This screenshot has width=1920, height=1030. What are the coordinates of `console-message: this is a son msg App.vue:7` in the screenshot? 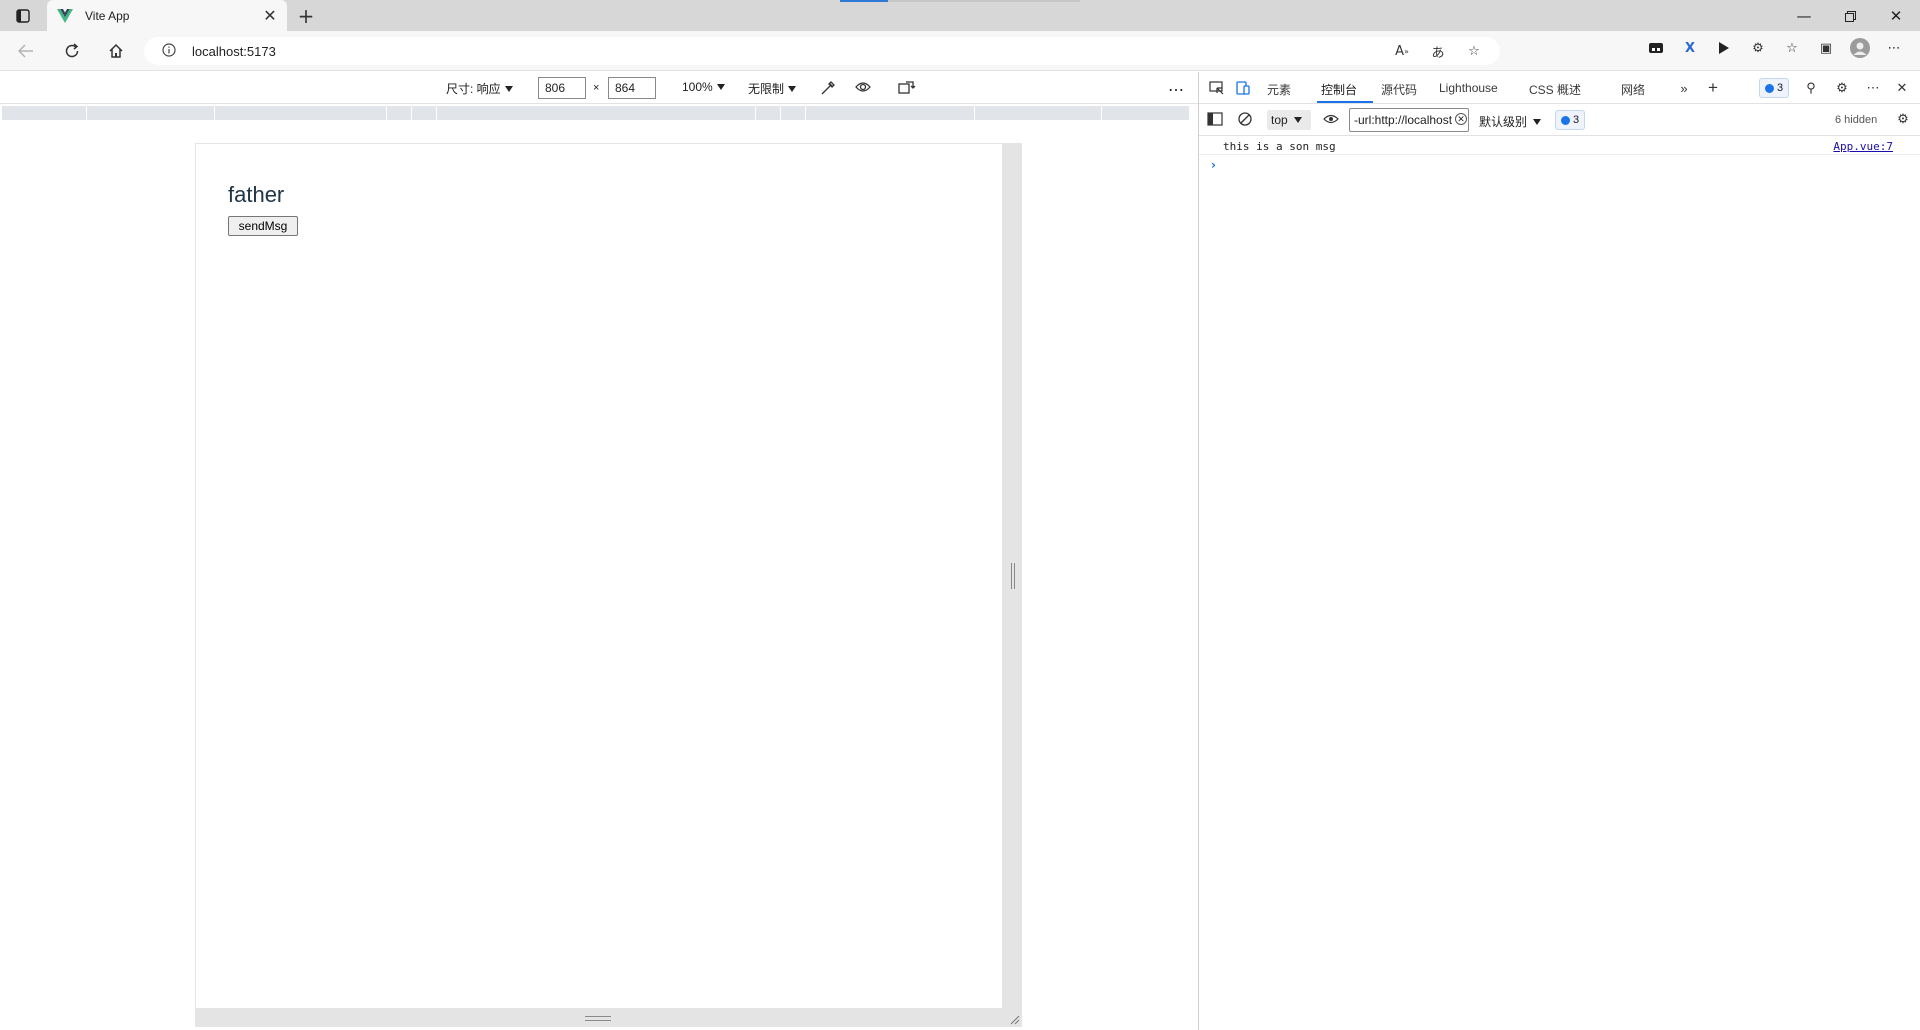 It's located at (1559, 146).